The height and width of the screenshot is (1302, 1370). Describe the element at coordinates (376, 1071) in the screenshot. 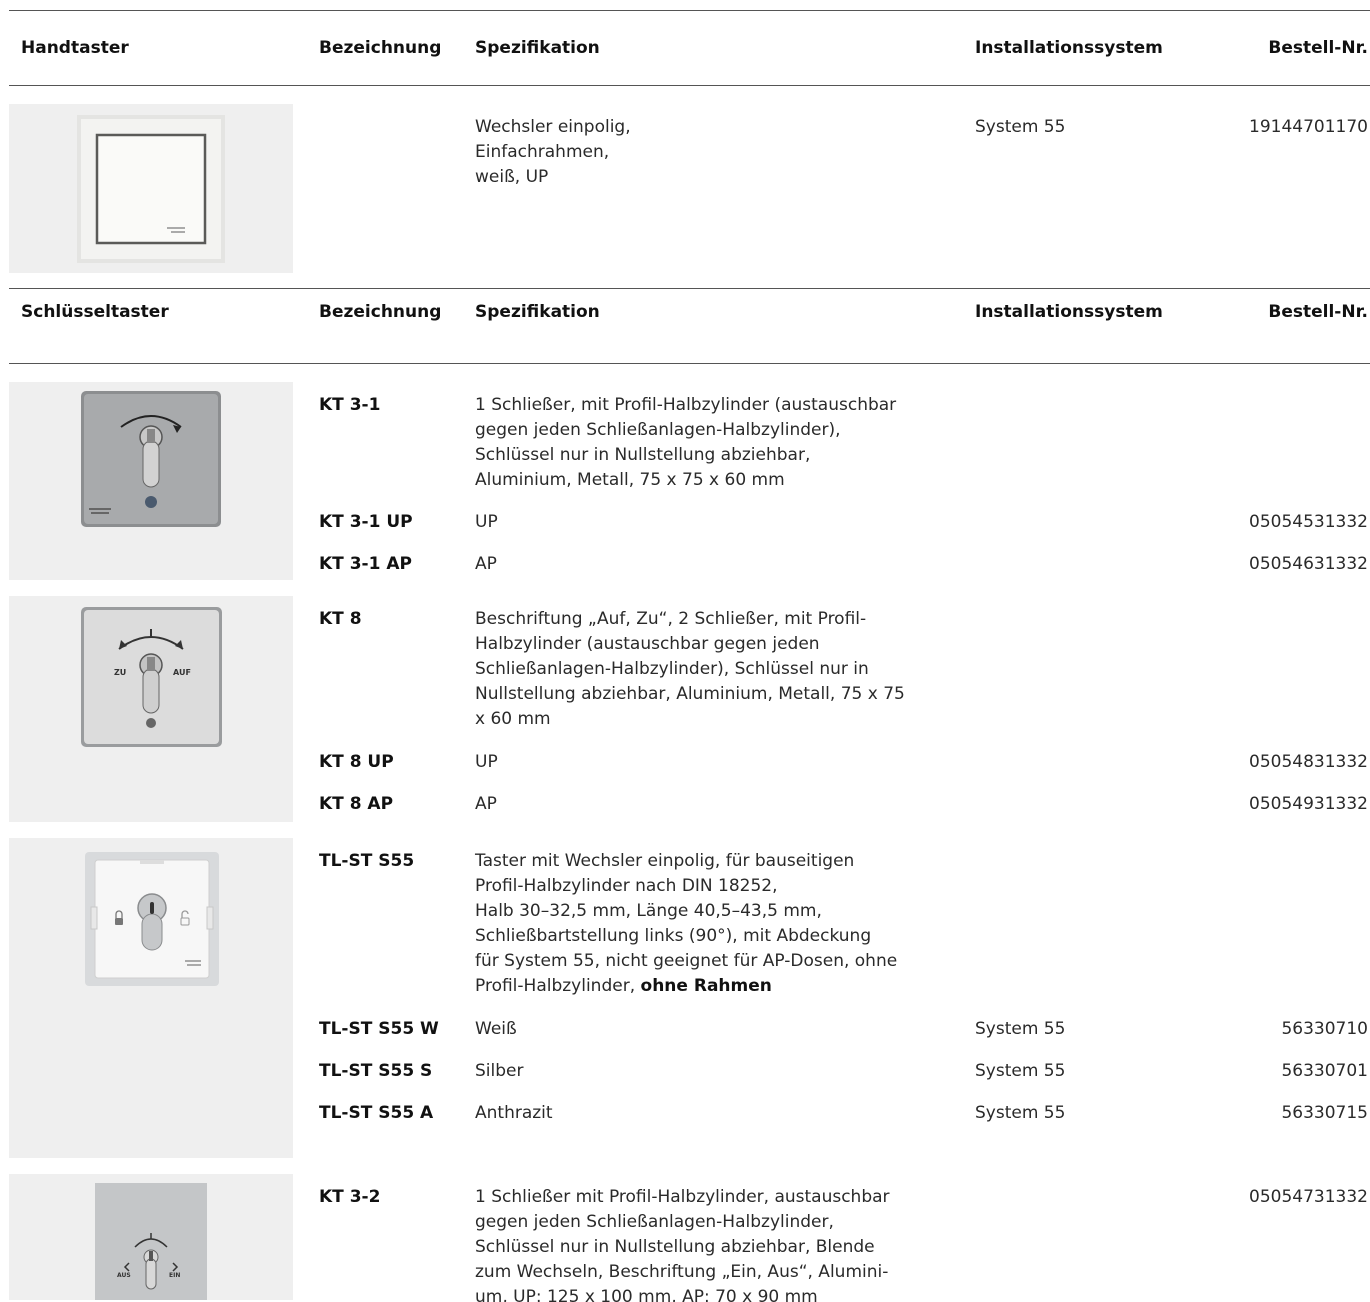

I see `variant-designation: TL-ST S55 S` at that location.